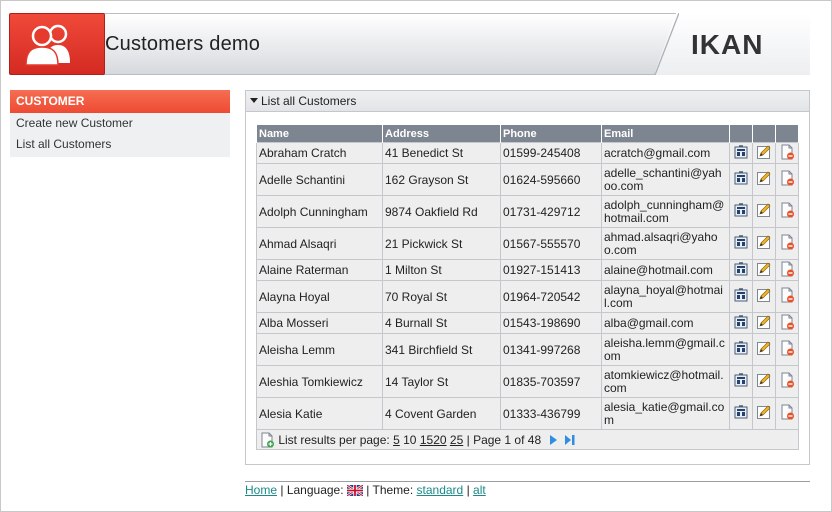  What do you see at coordinates (393, 490) in the screenshot?
I see `theme-label: Theme:` at bounding box center [393, 490].